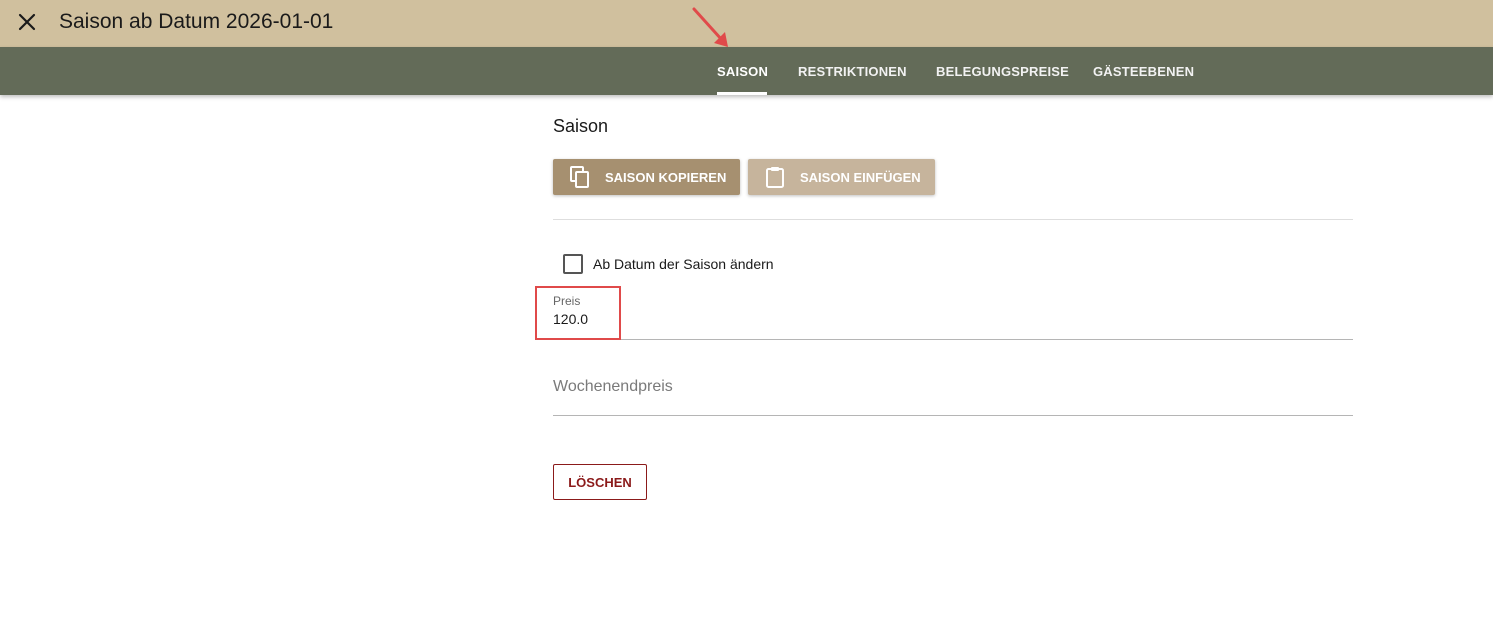 The height and width of the screenshot is (627, 1493). I want to click on delete-button: LÖSCHEN, so click(600, 482).